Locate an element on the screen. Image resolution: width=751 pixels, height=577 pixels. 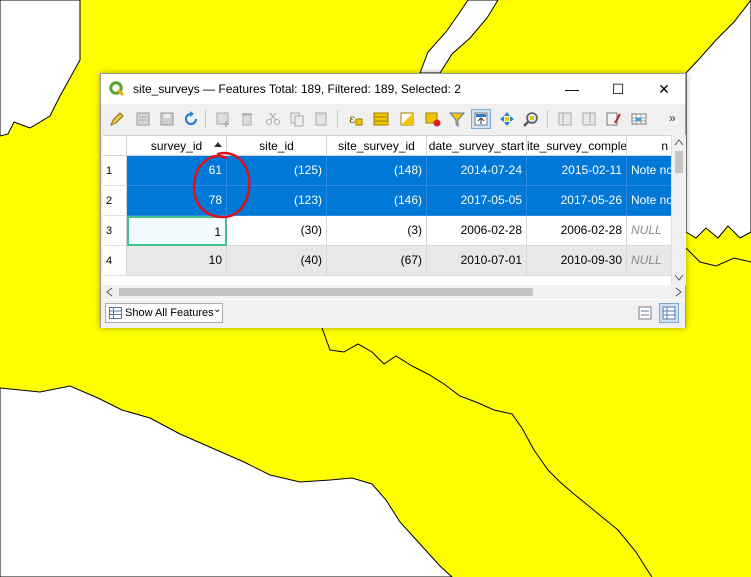
column-header-site-survey-id: site_survey_id is located at coordinates (377, 146).